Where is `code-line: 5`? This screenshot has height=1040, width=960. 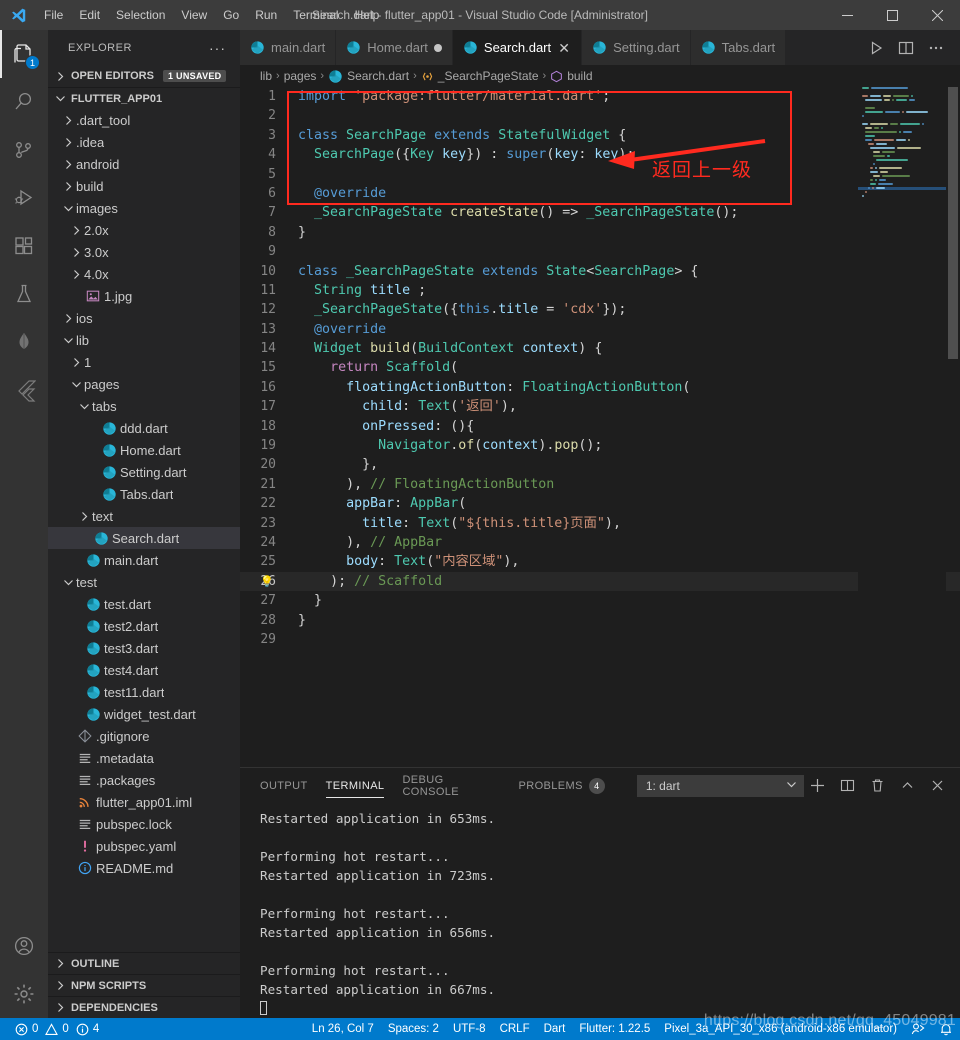 code-line: 5 is located at coordinates (600, 174).